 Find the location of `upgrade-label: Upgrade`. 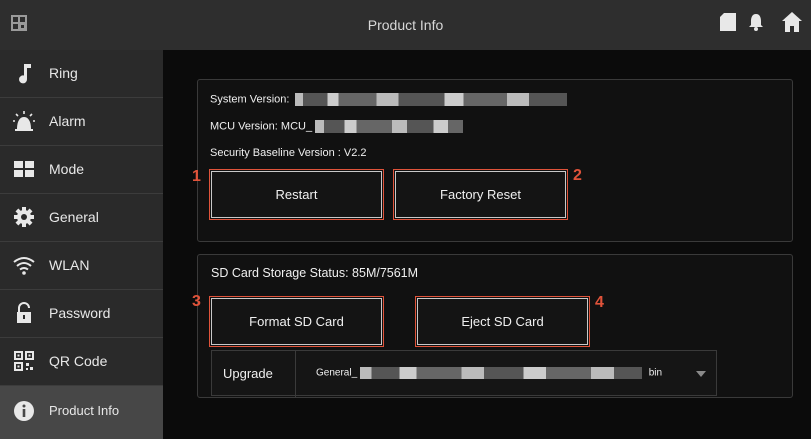

upgrade-label: Upgrade is located at coordinates (248, 373).